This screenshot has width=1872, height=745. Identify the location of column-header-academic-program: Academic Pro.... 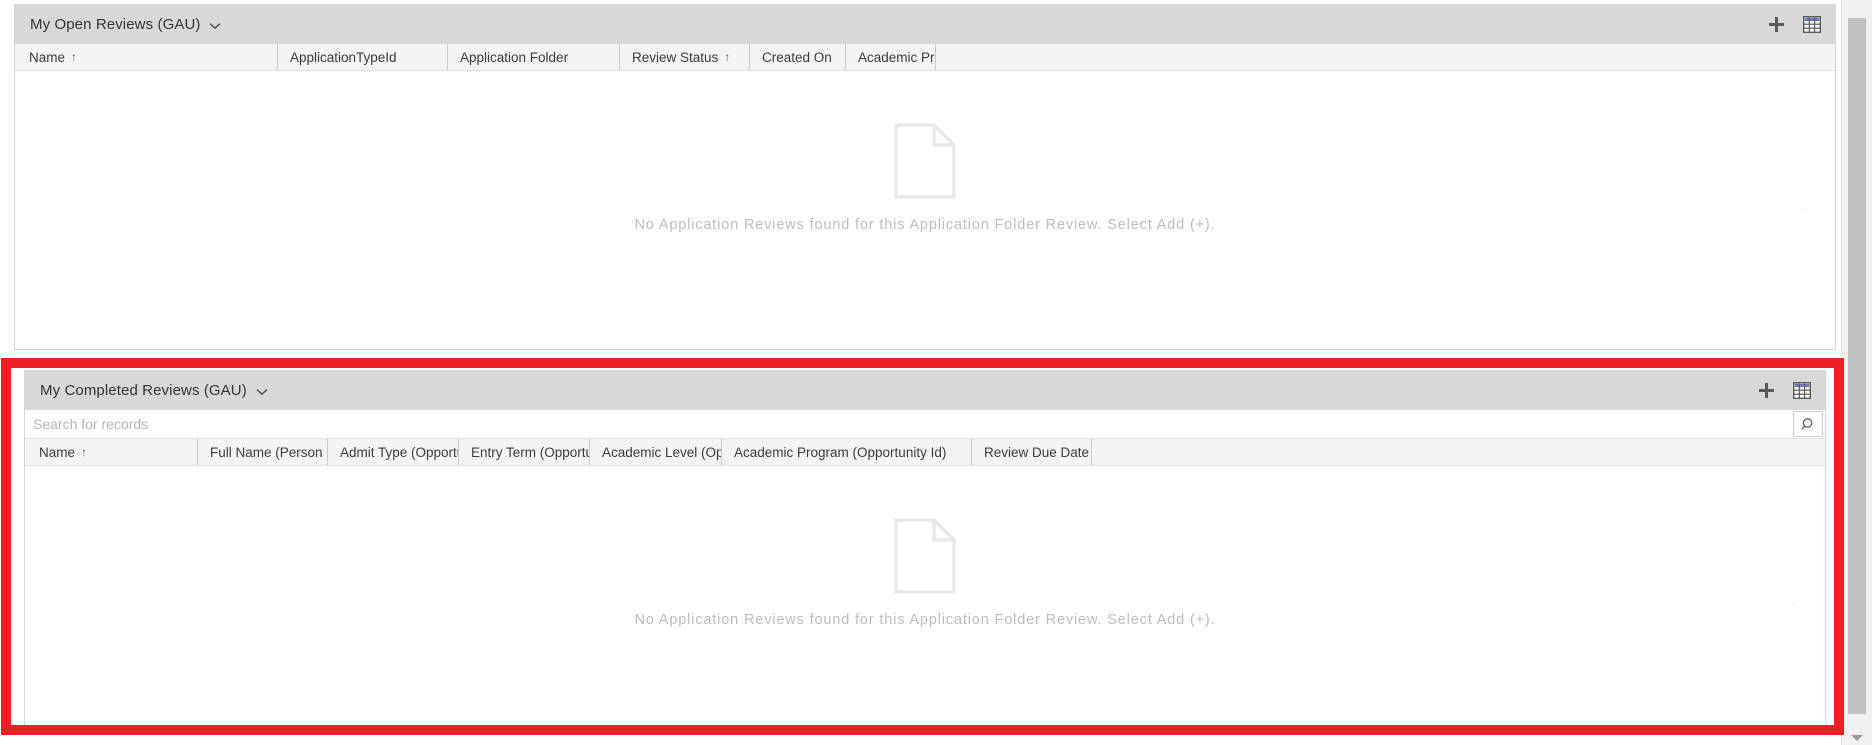
(890, 57).